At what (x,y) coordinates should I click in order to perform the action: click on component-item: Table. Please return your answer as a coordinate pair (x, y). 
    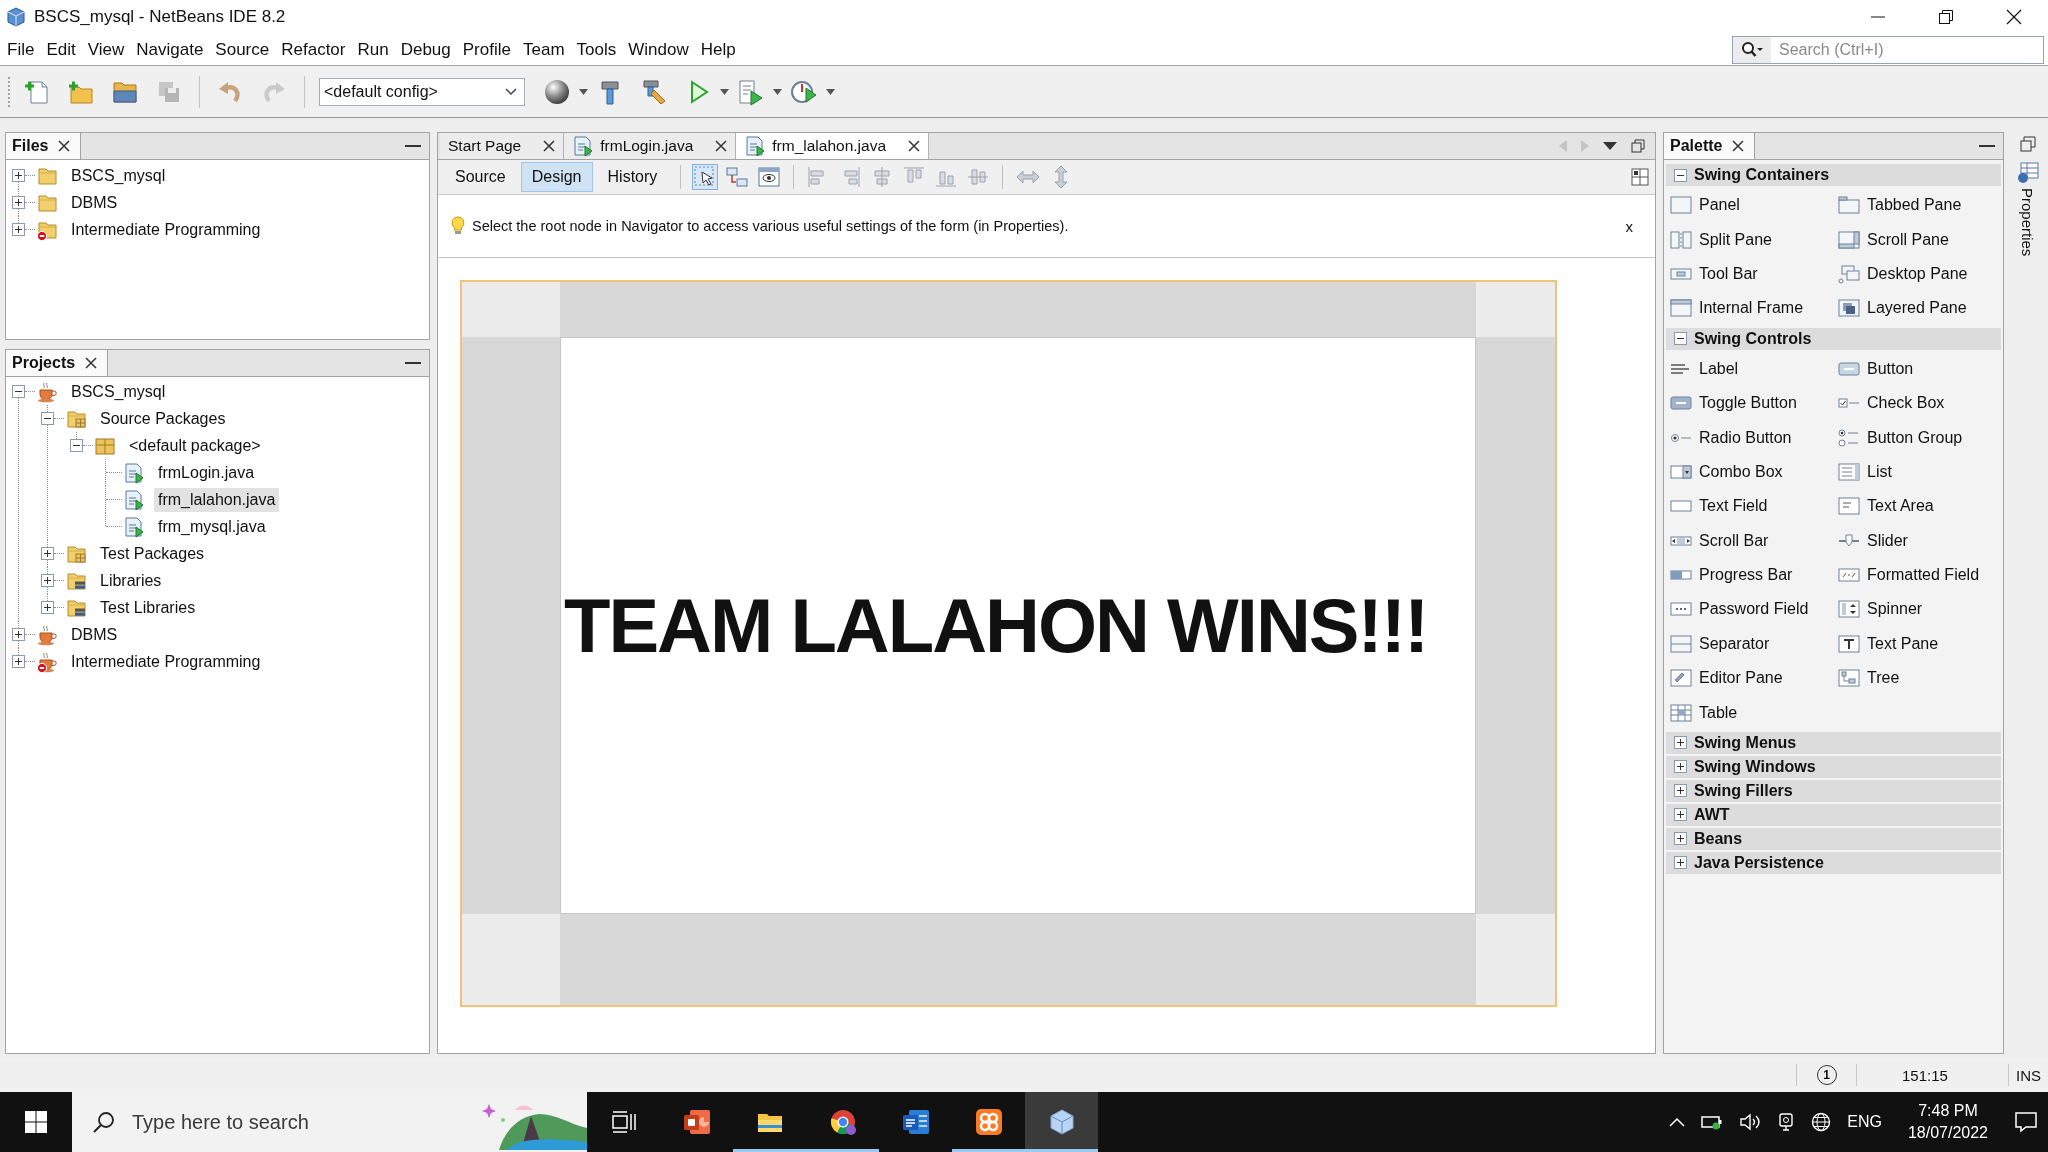
    Looking at the image, I should click on (1750, 712).